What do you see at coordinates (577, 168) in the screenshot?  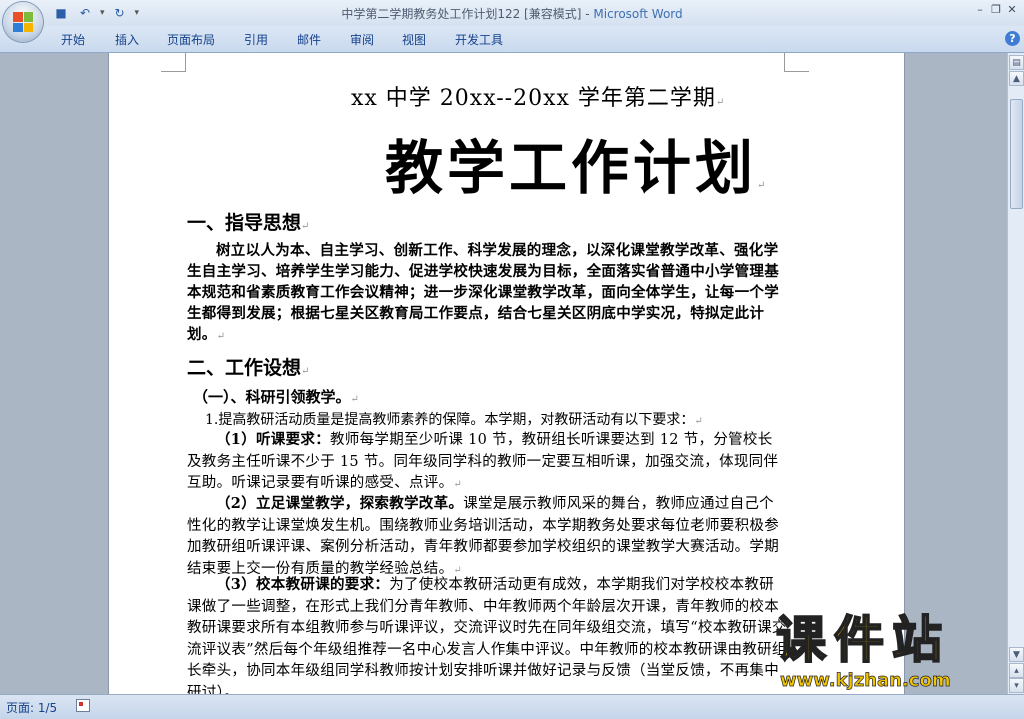 I see `doc-title: 教学工作计划↵` at bounding box center [577, 168].